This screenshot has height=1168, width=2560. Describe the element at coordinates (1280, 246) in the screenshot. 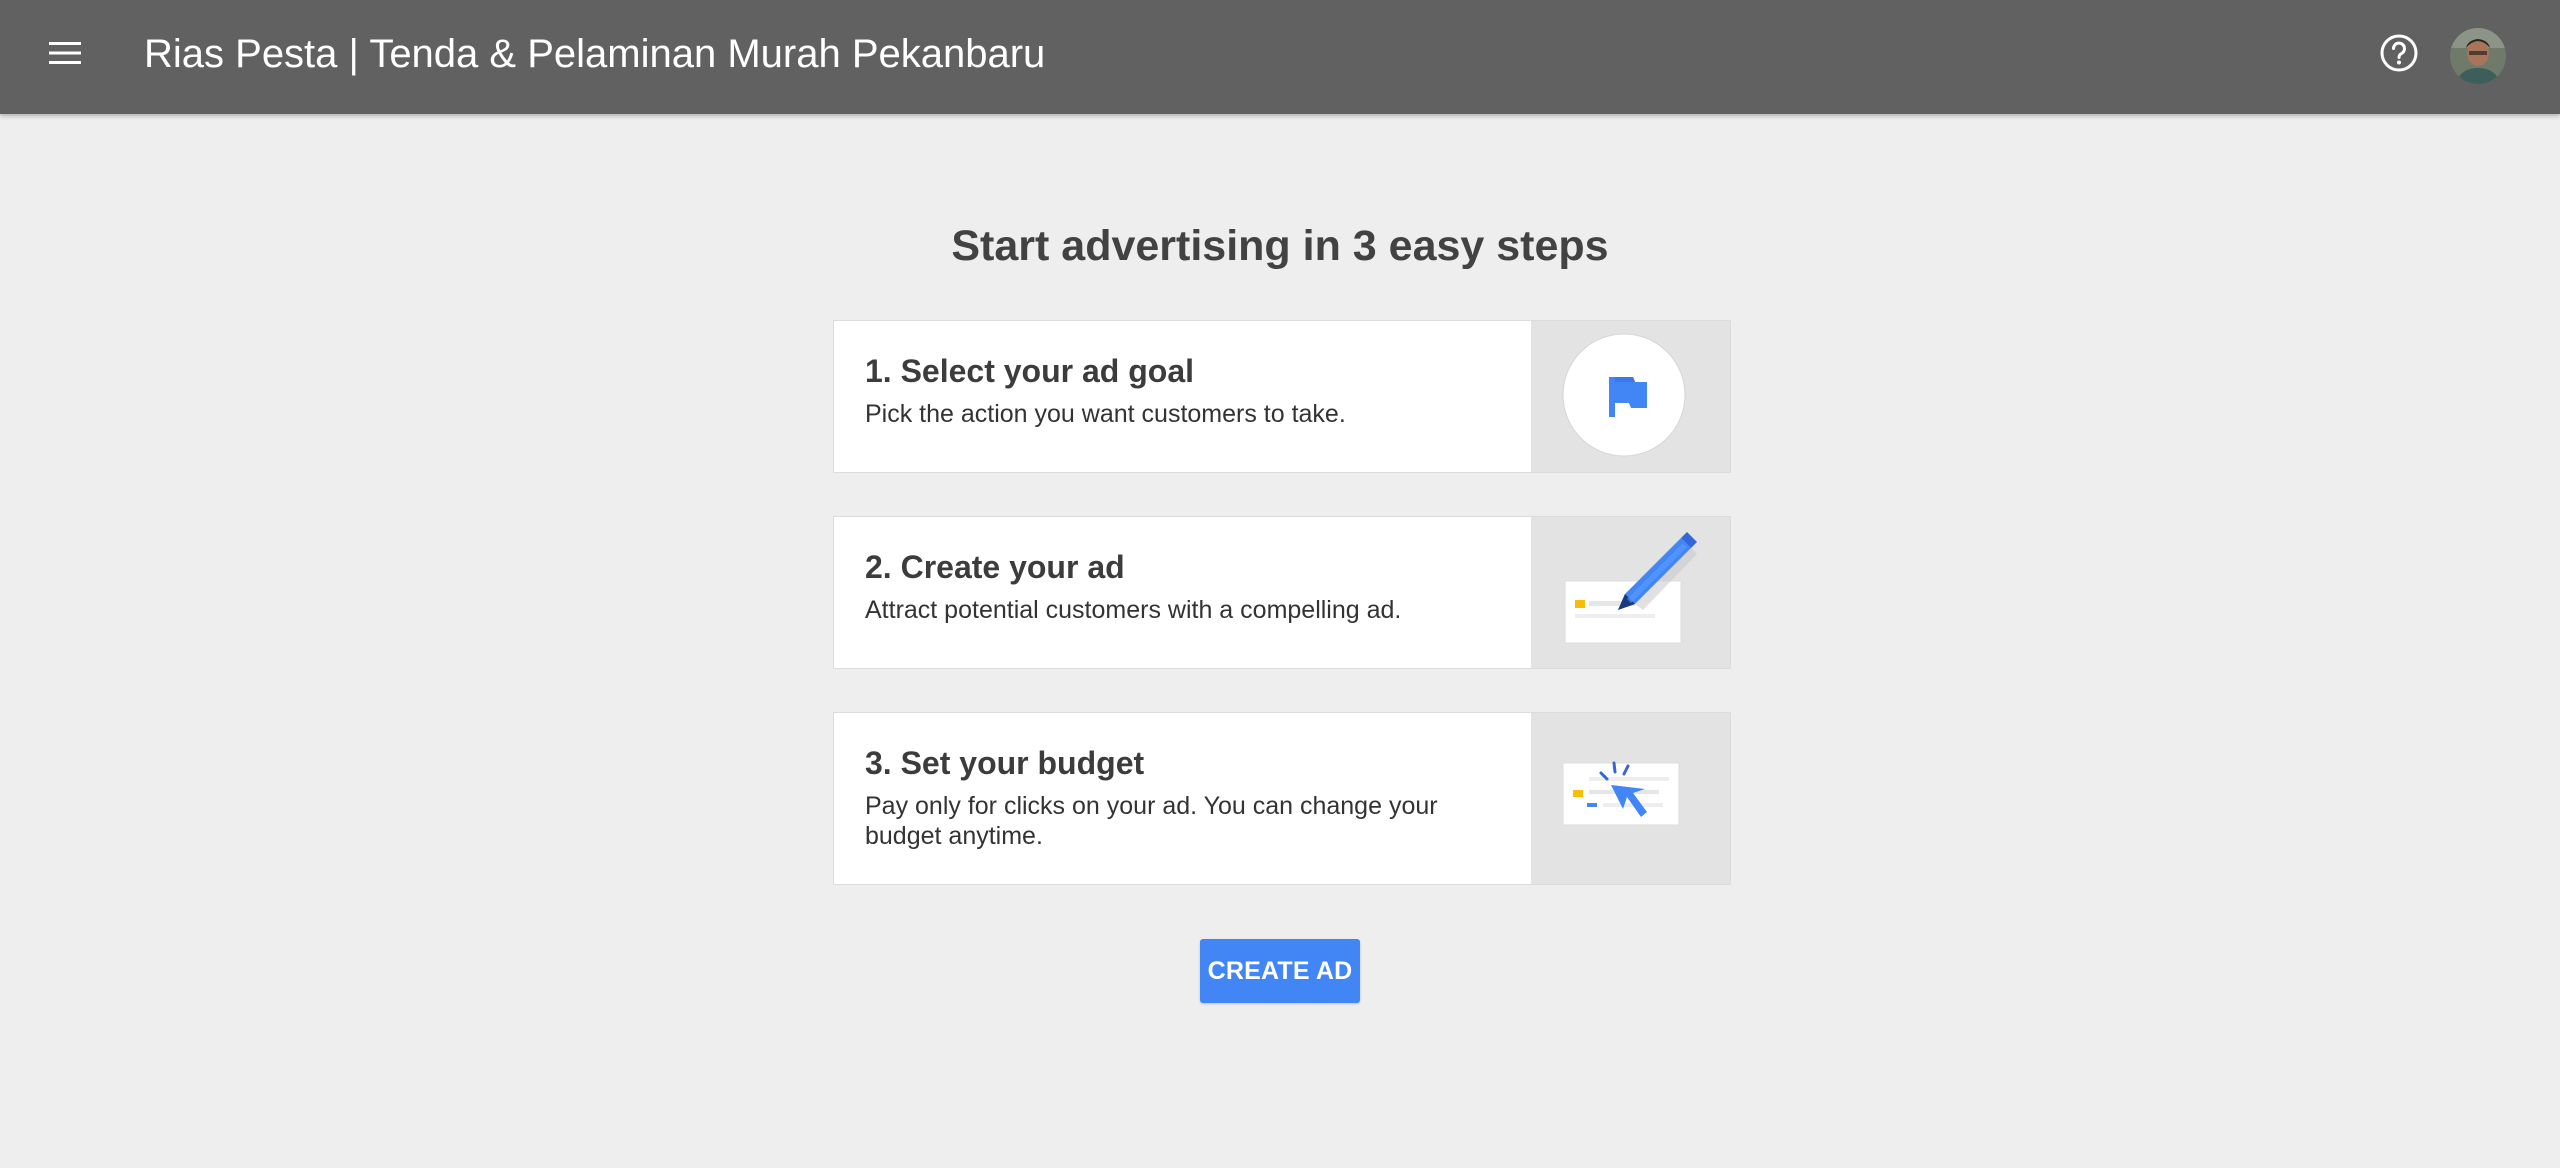

I see `page-heading: Start advertising in 3 easy steps` at that location.